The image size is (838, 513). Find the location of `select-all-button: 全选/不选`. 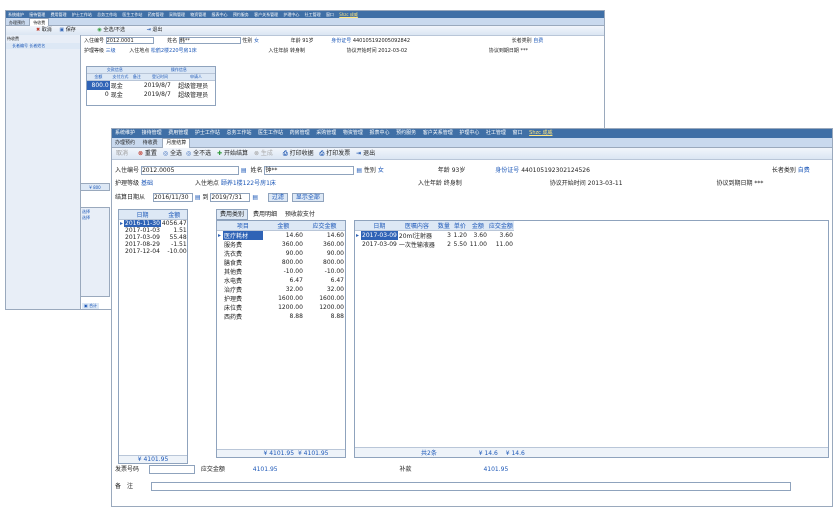

select-all-button: 全选/不选 is located at coordinates (114, 30).